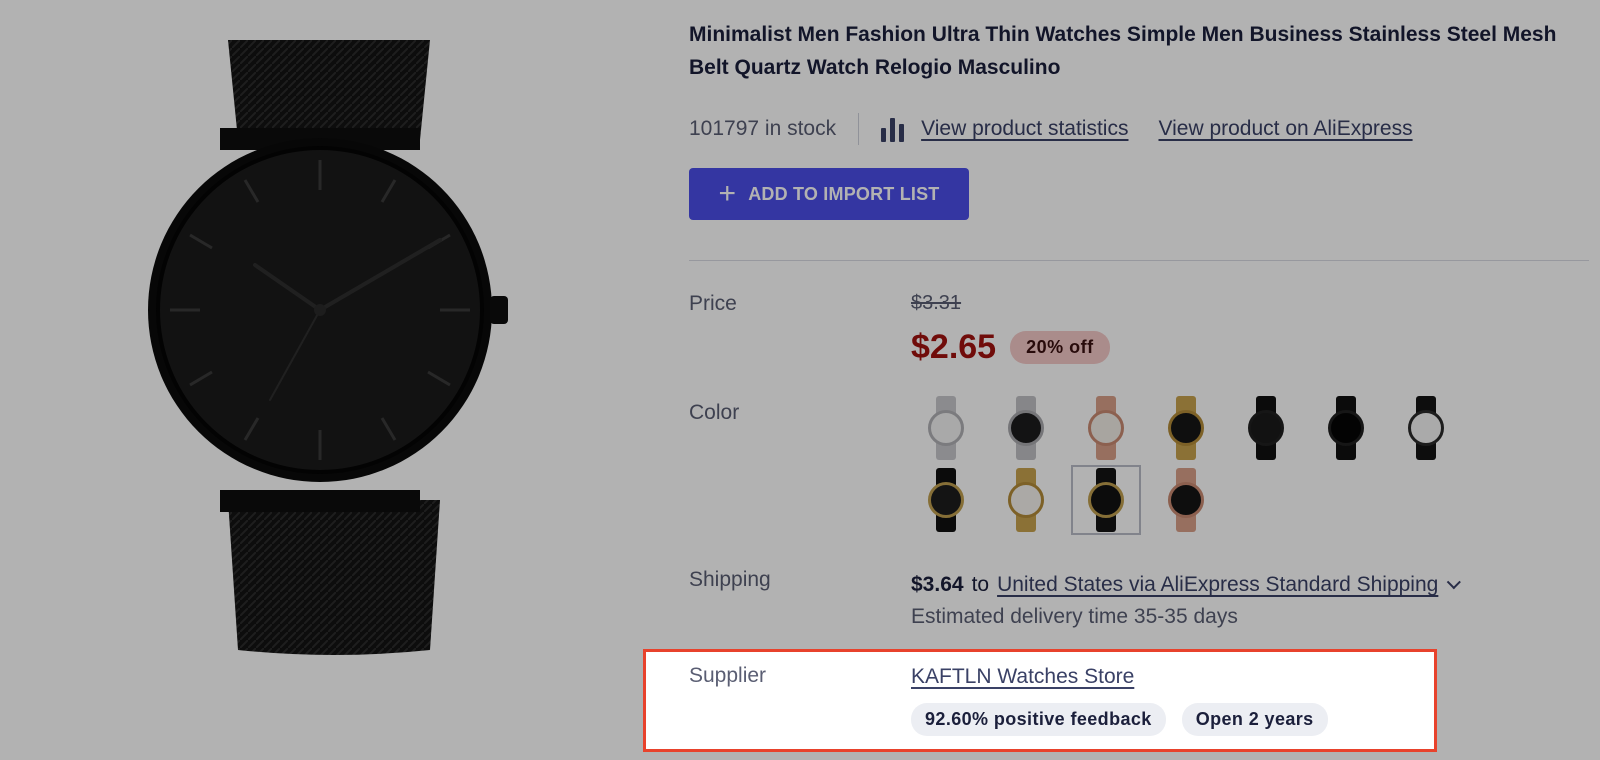  I want to click on original-price: $3.31, so click(936, 303).